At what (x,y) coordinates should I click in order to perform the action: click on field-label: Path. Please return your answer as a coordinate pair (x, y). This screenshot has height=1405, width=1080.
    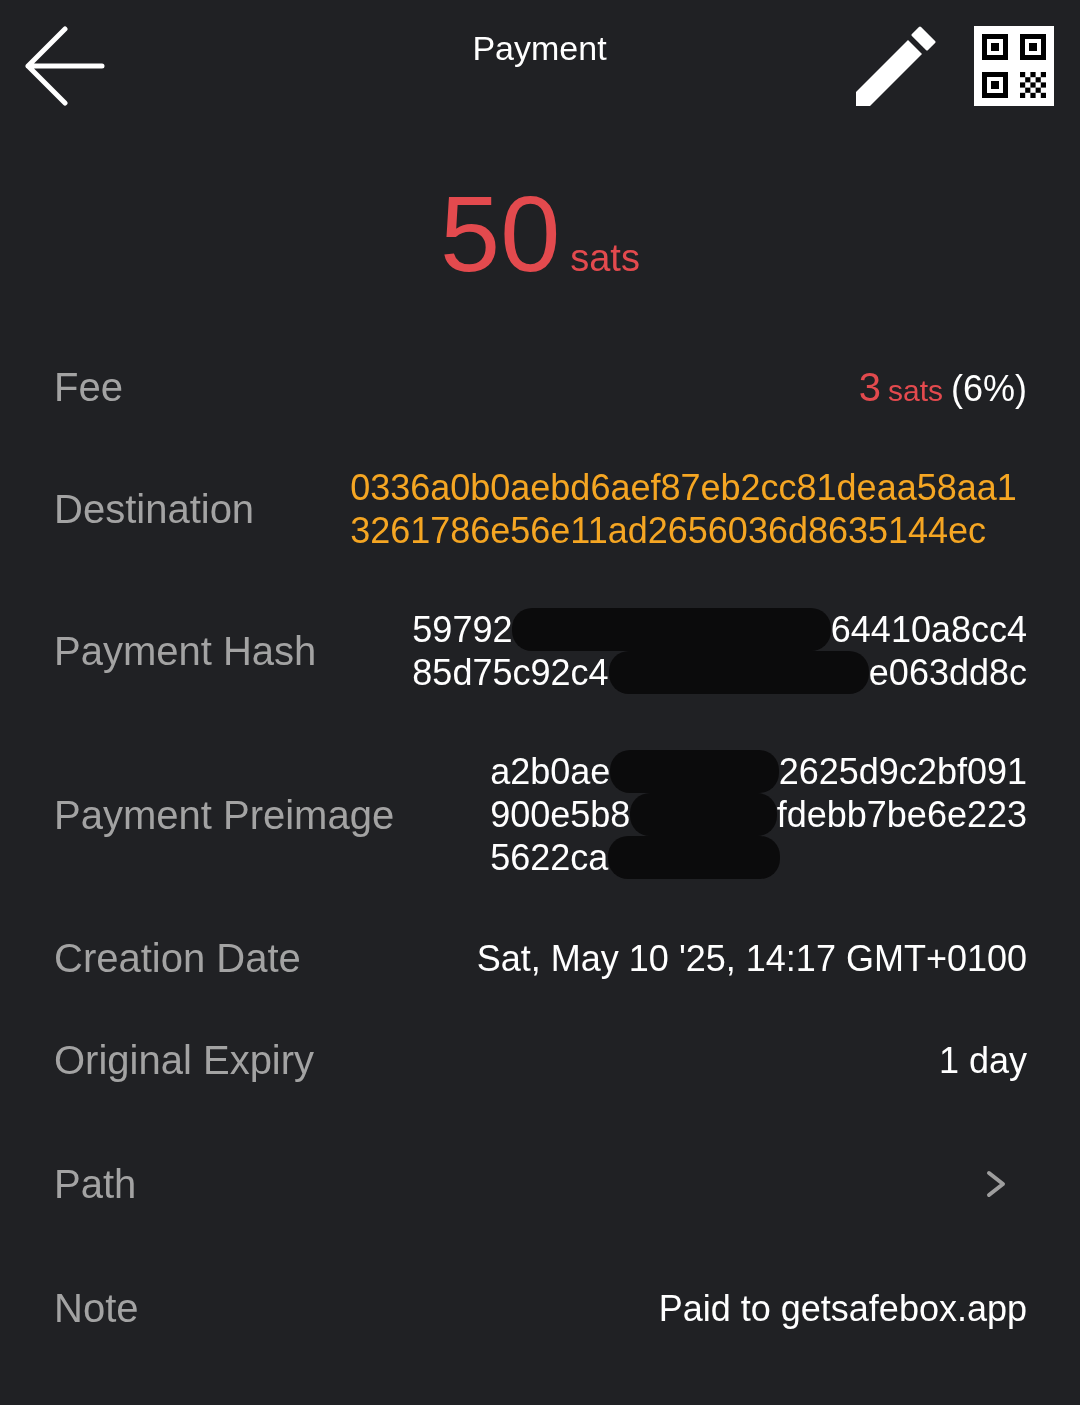
    Looking at the image, I should click on (95, 1184).